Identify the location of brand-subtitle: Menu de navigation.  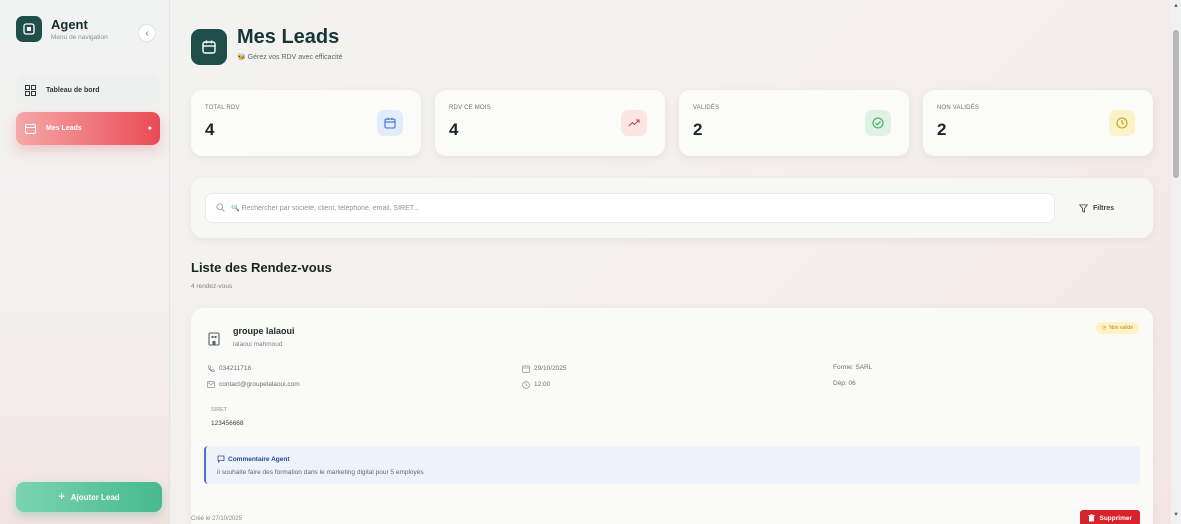
(79, 37).